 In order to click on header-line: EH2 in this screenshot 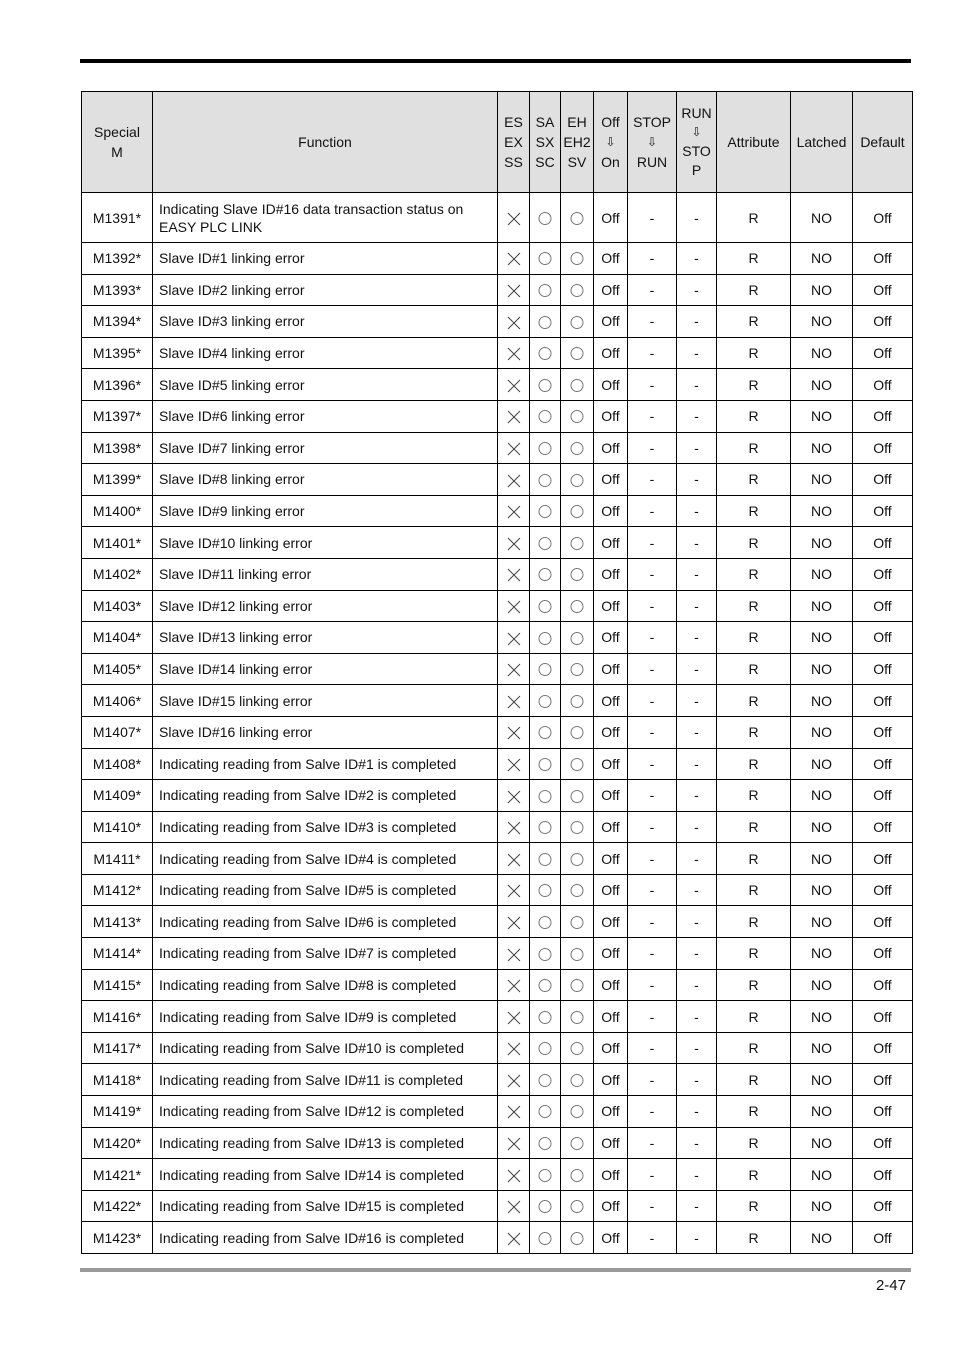, I will do `click(577, 142)`.